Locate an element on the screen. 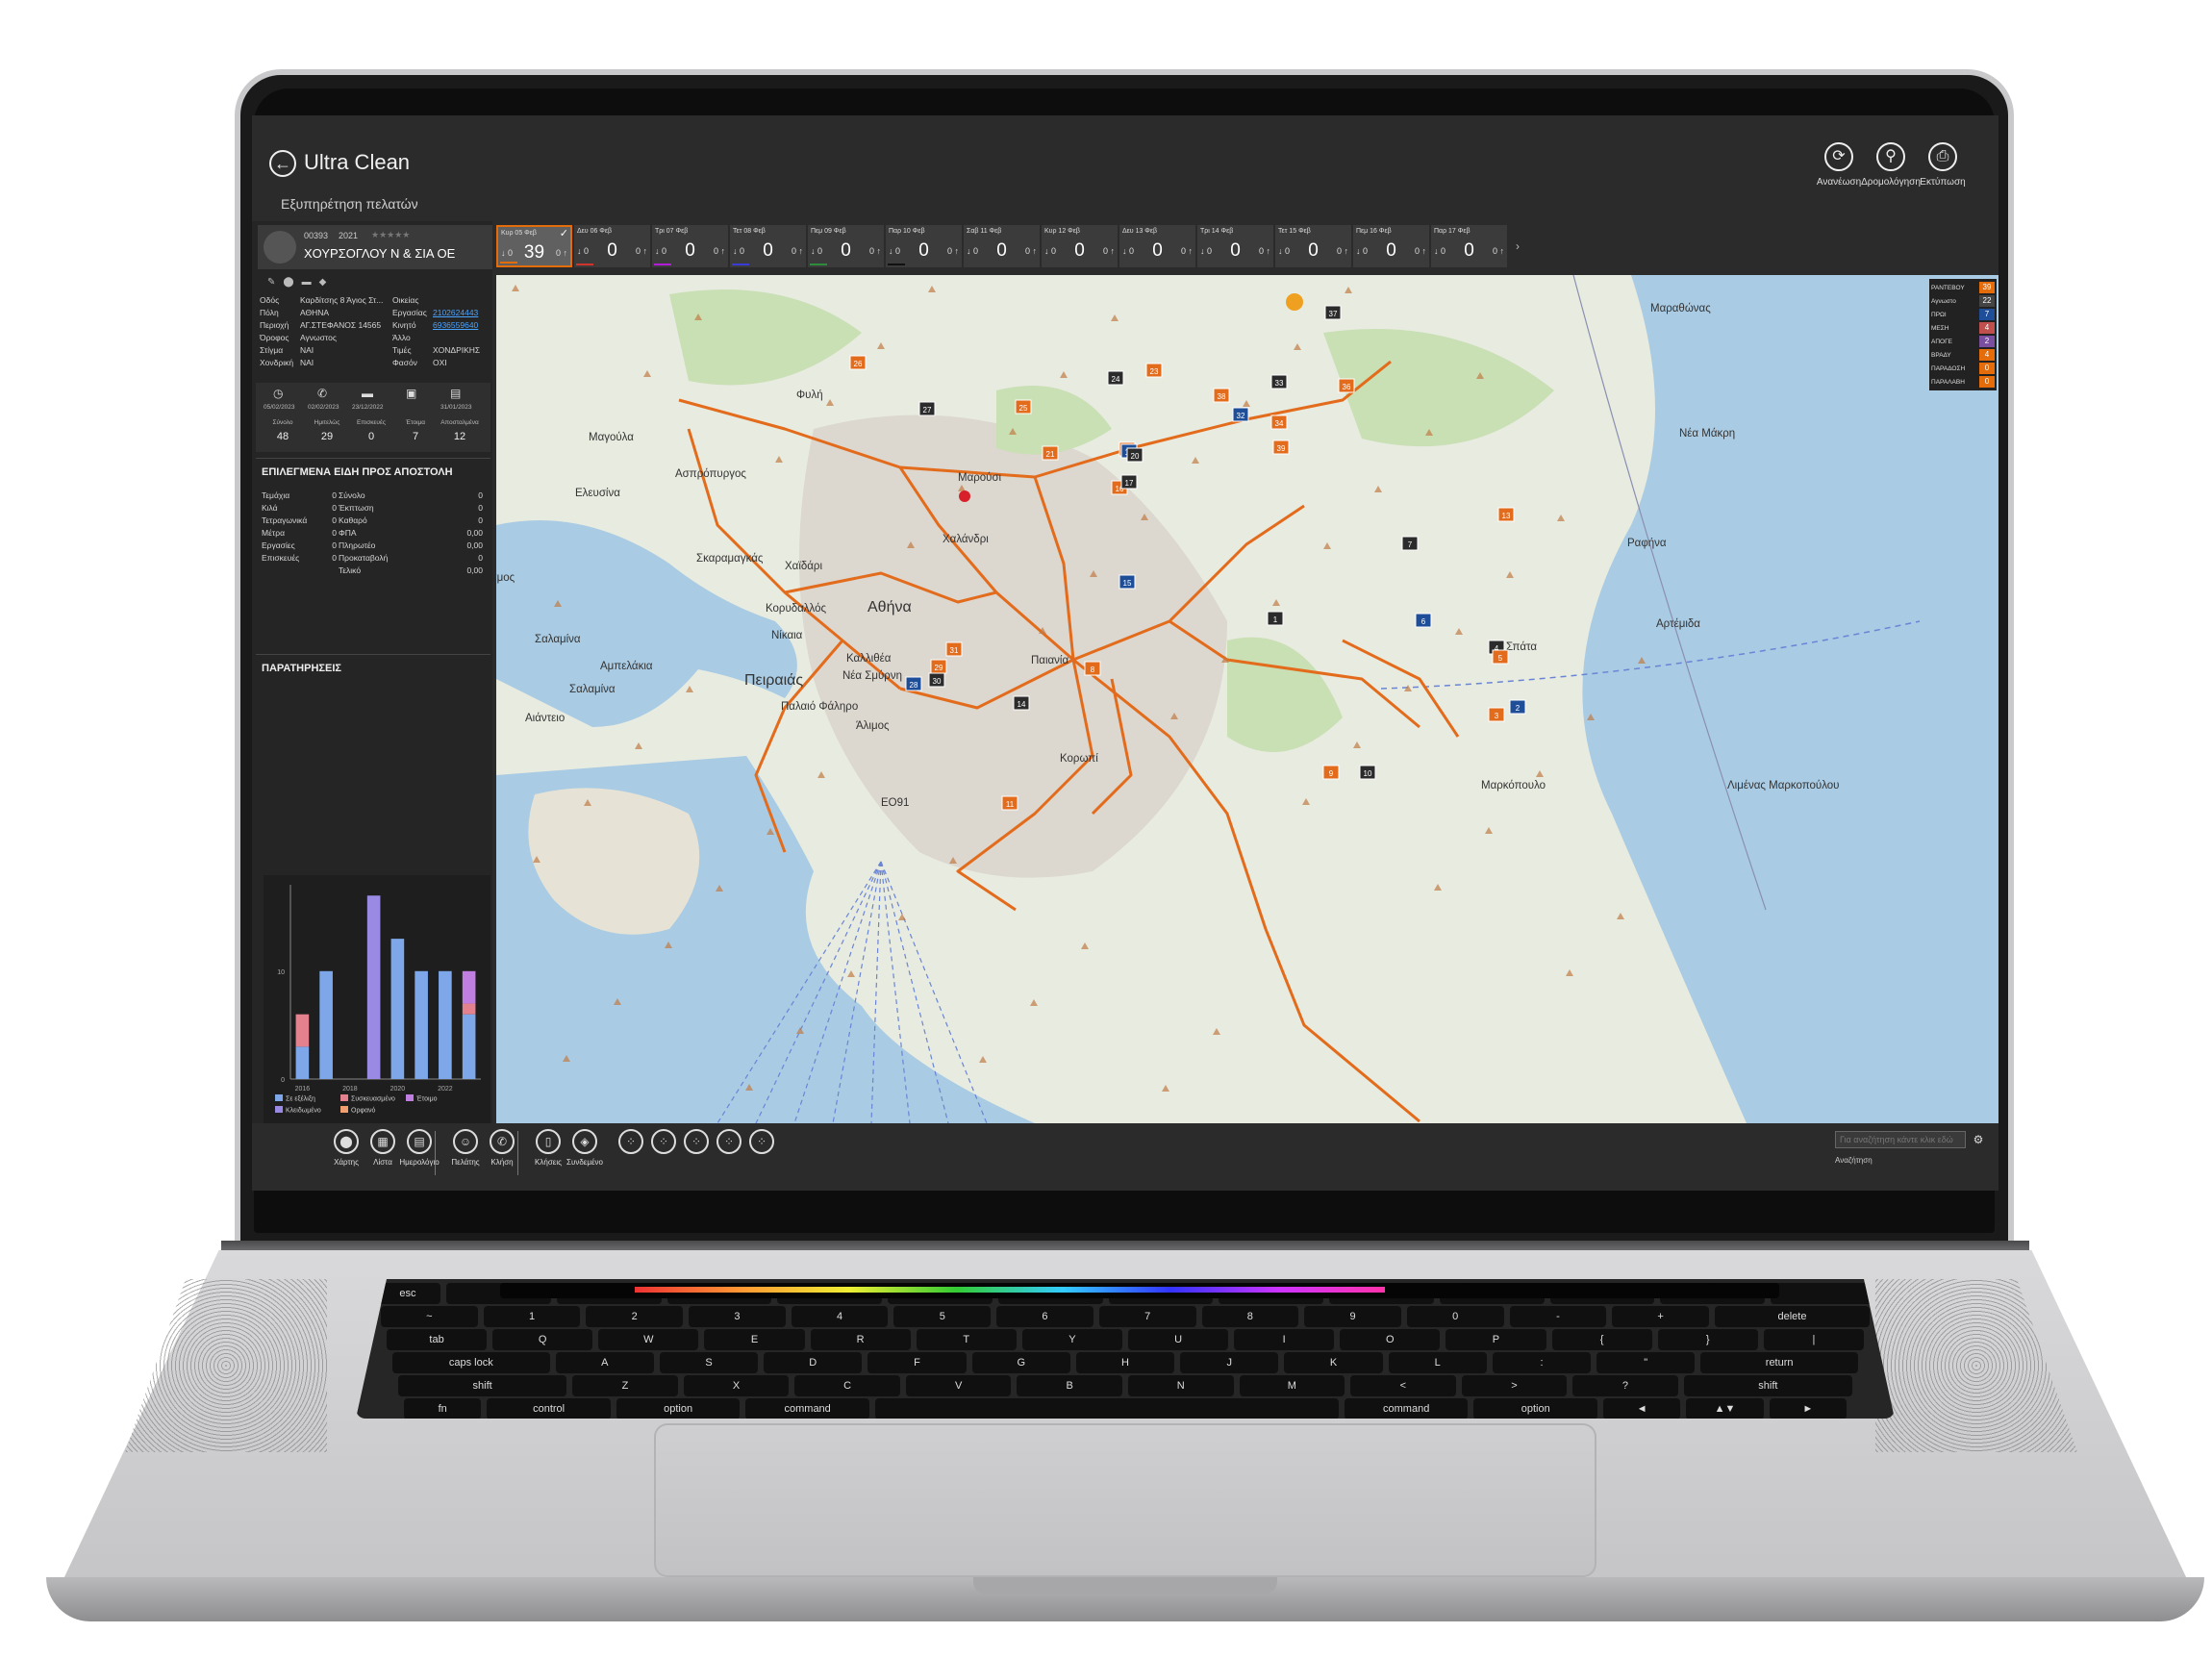 This screenshot has height=1658, width=2212. keyboard-key: X is located at coordinates (736, 1385).